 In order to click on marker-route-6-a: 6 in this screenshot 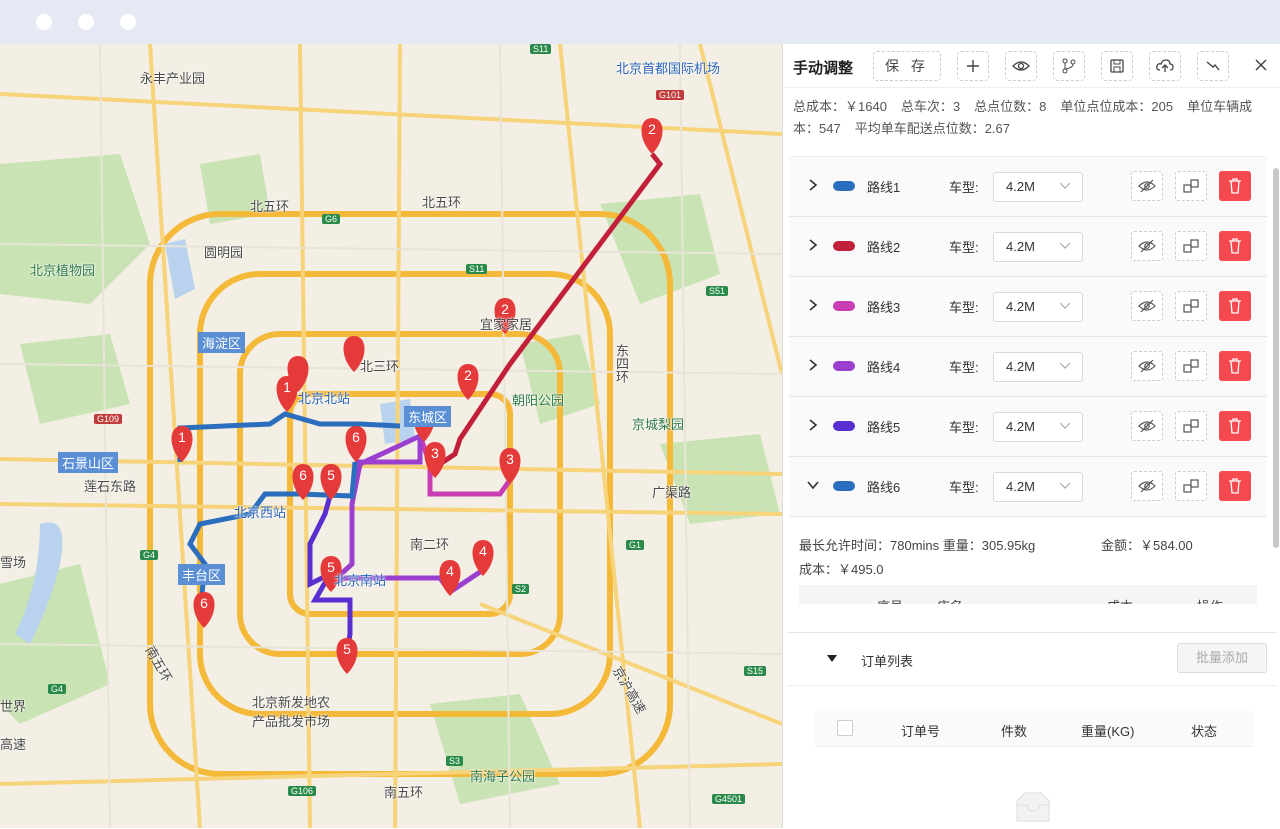, I will do `click(356, 444)`.